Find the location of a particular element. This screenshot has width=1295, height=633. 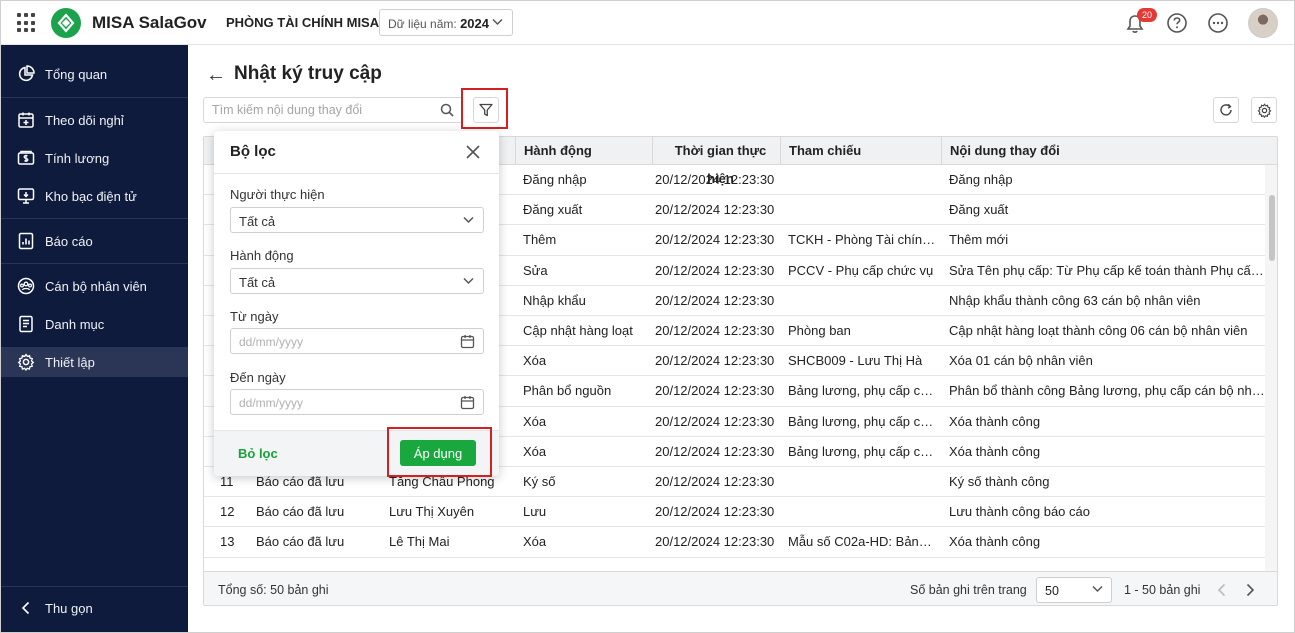

more-options-icon is located at coordinates (1218, 23).